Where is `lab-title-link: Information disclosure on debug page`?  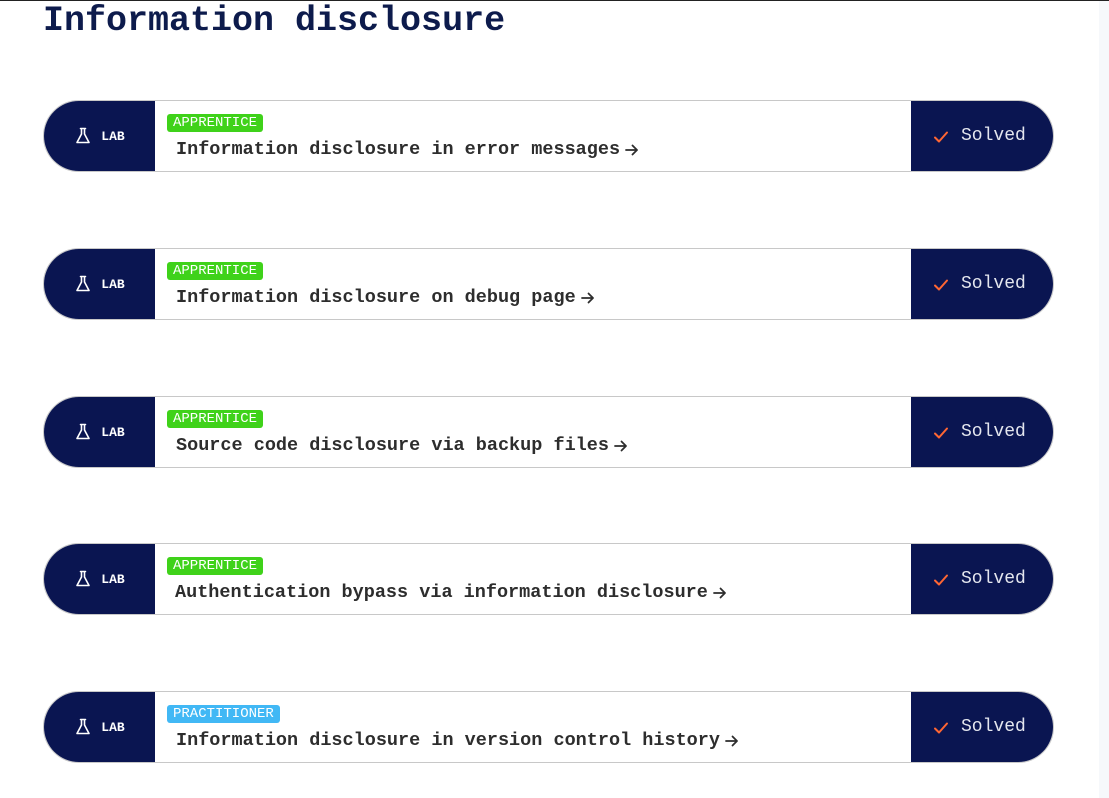
lab-title-link: Information disclosure on debug page is located at coordinates (386, 297).